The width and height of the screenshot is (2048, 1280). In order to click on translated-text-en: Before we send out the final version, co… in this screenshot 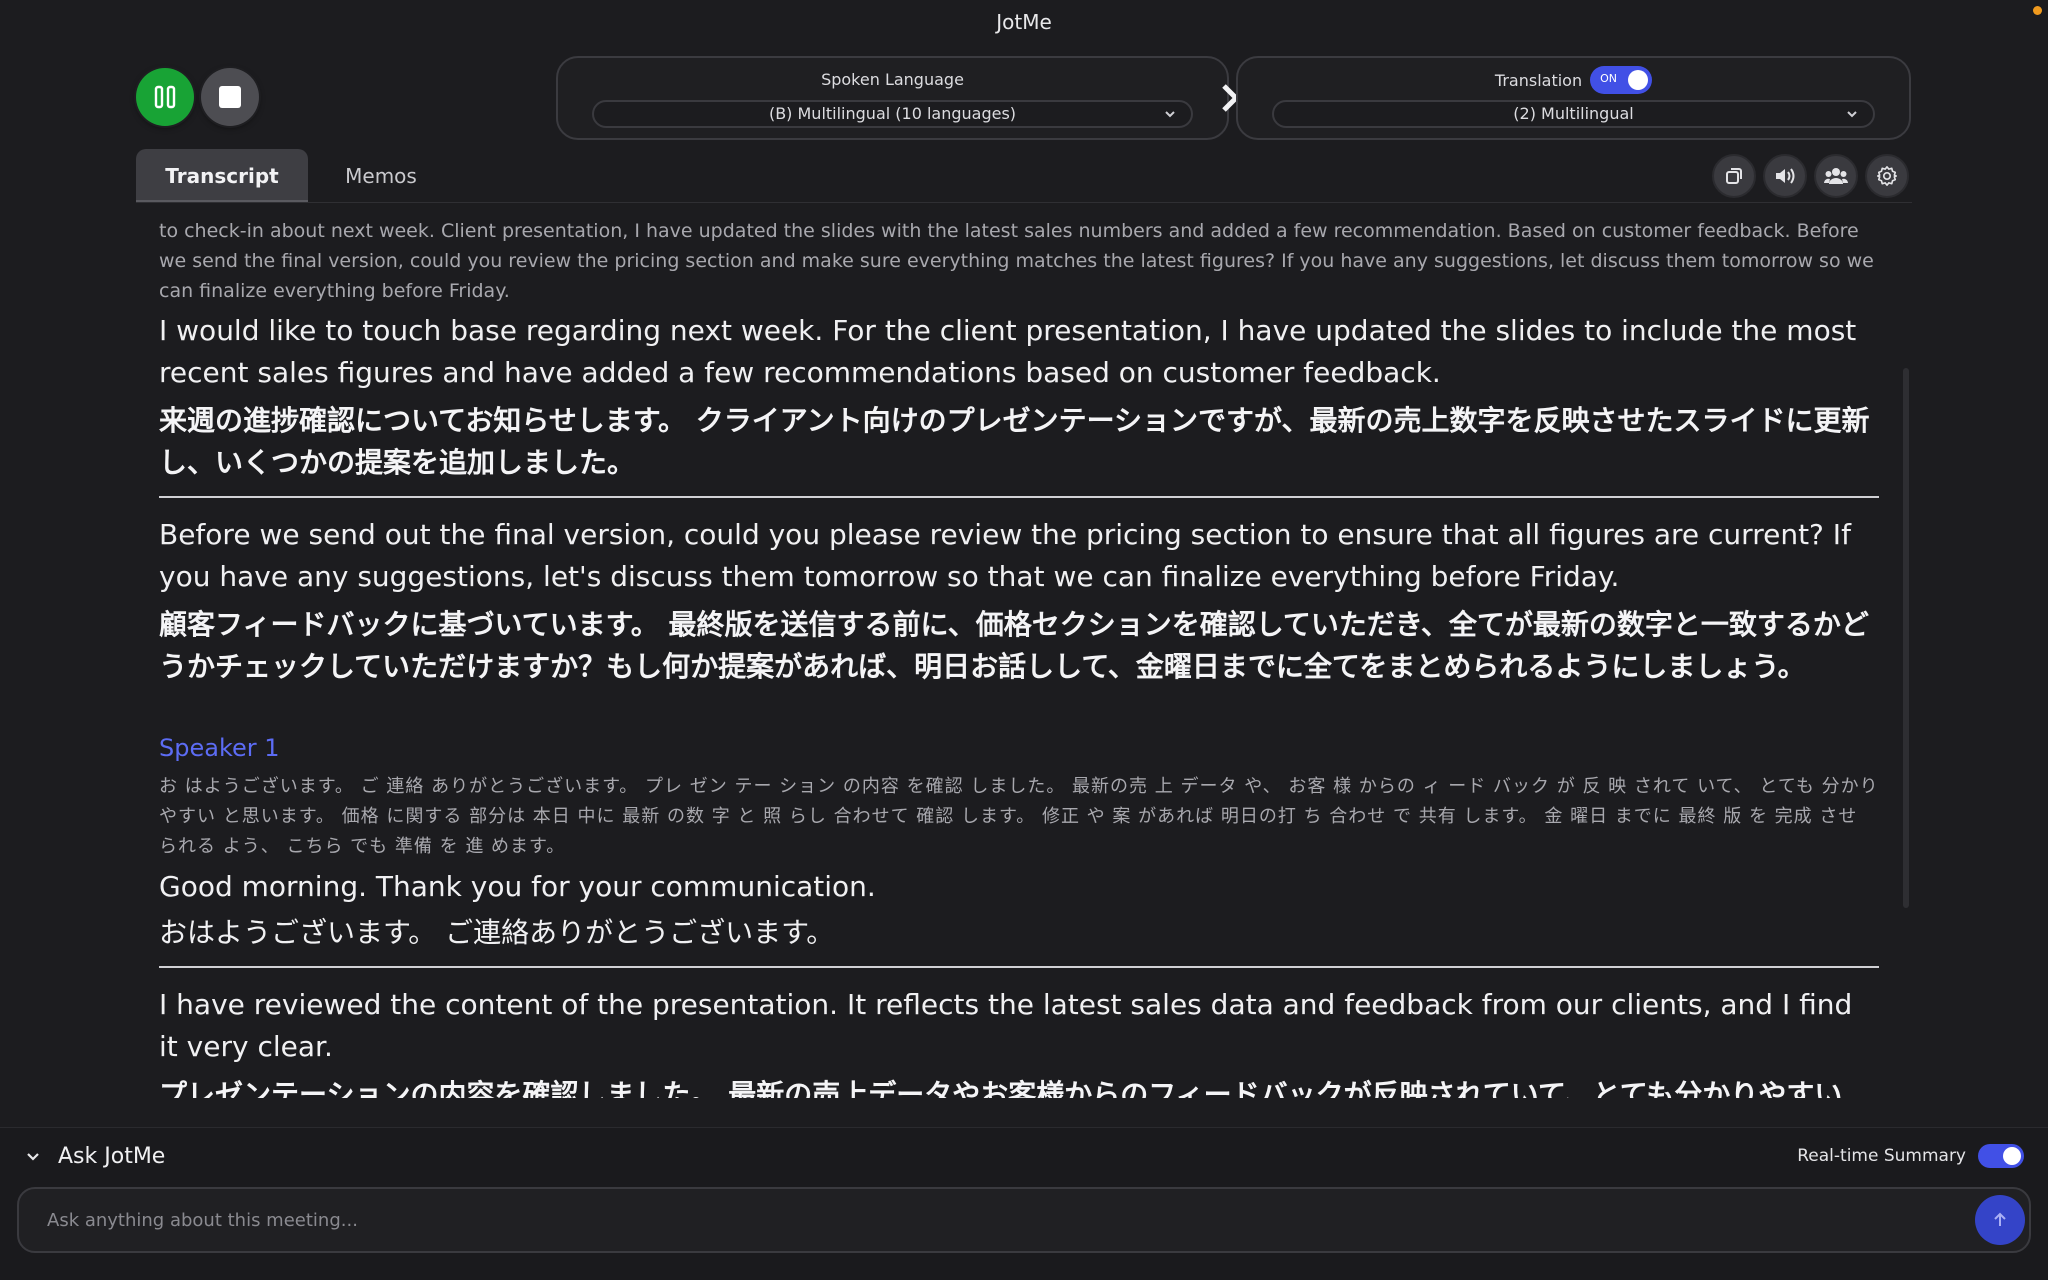, I will do `click(1005, 555)`.